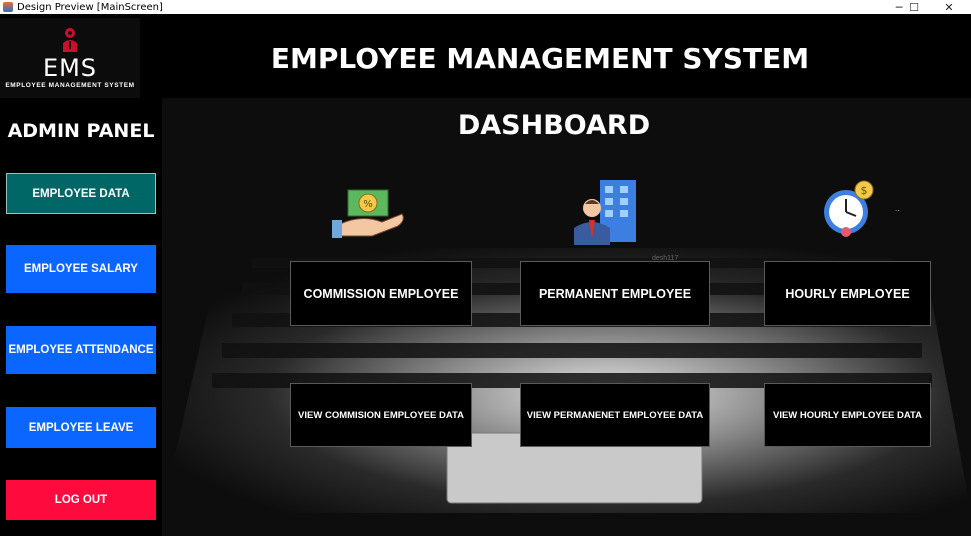 The image size is (971, 536). What do you see at coordinates (615, 293) in the screenshot?
I see `permanent-employee-button: PERMANENT EMPLOYEE` at bounding box center [615, 293].